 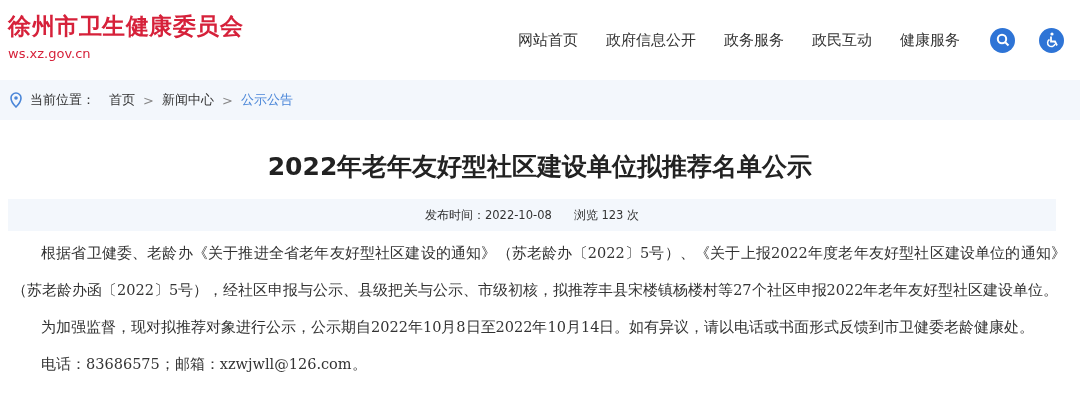 What do you see at coordinates (62, 100) in the screenshot?
I see `location-label: 当前位置：` at bounding box center [62, 100].